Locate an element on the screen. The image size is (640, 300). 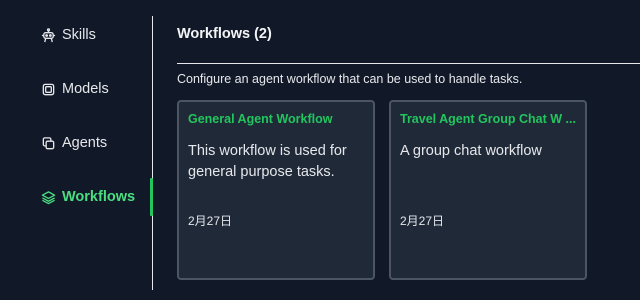
sidebar-item-workflows: Workflows is located at coordinates (87, 197).